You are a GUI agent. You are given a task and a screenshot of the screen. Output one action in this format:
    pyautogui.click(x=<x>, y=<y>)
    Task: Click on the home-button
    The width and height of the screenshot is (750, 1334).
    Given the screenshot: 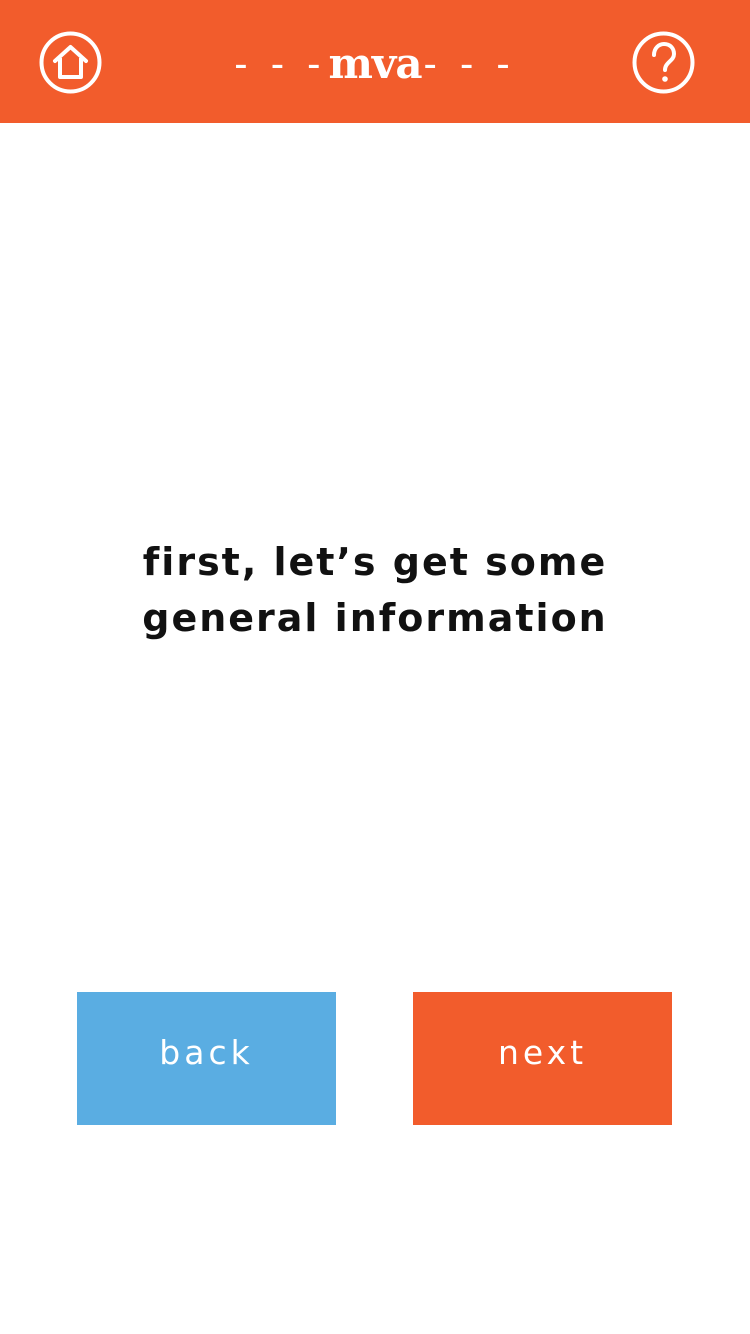 What is the action you would take?
    pyautogui.click(x=70, y=62)
    